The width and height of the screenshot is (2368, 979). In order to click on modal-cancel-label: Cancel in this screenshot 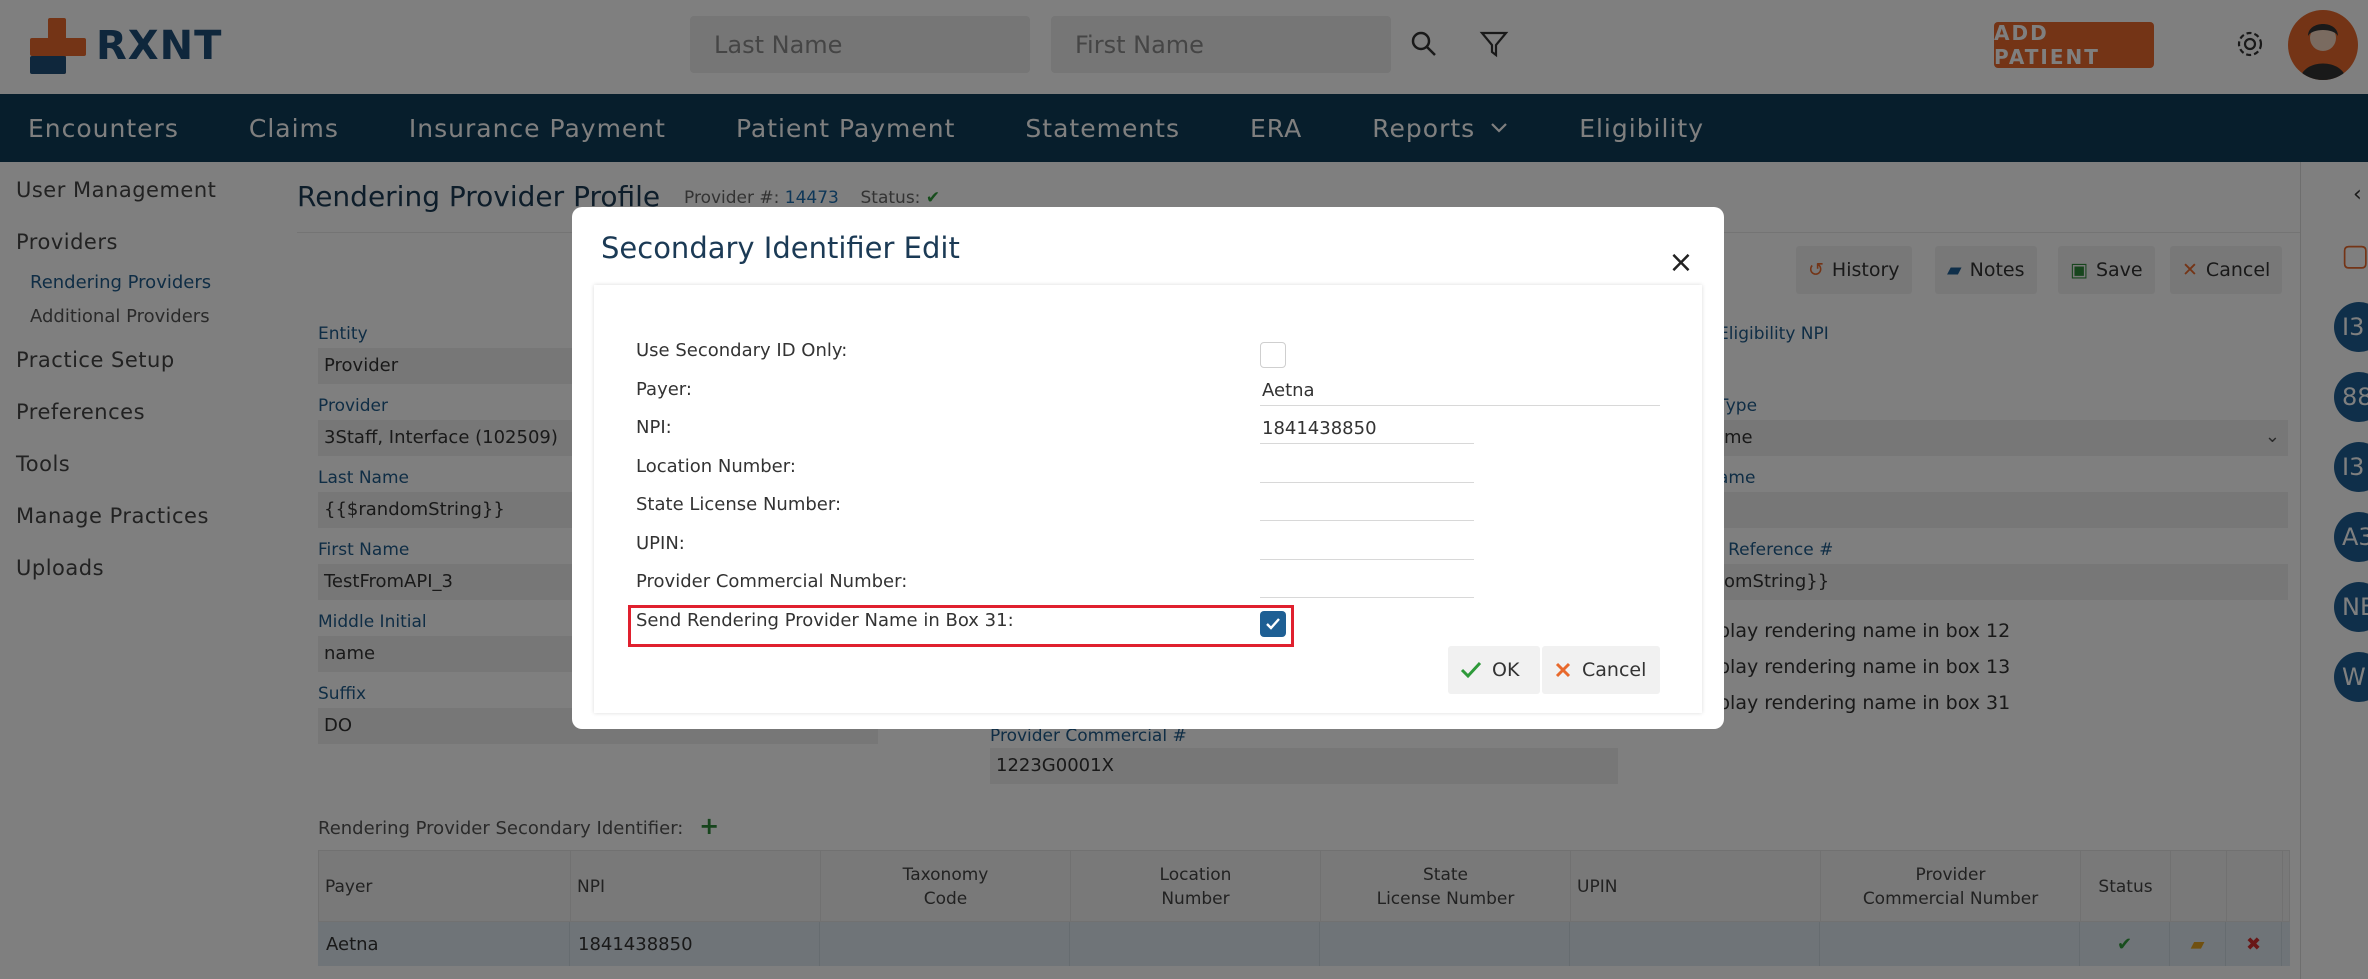, I will do `click(1614, 670)`.